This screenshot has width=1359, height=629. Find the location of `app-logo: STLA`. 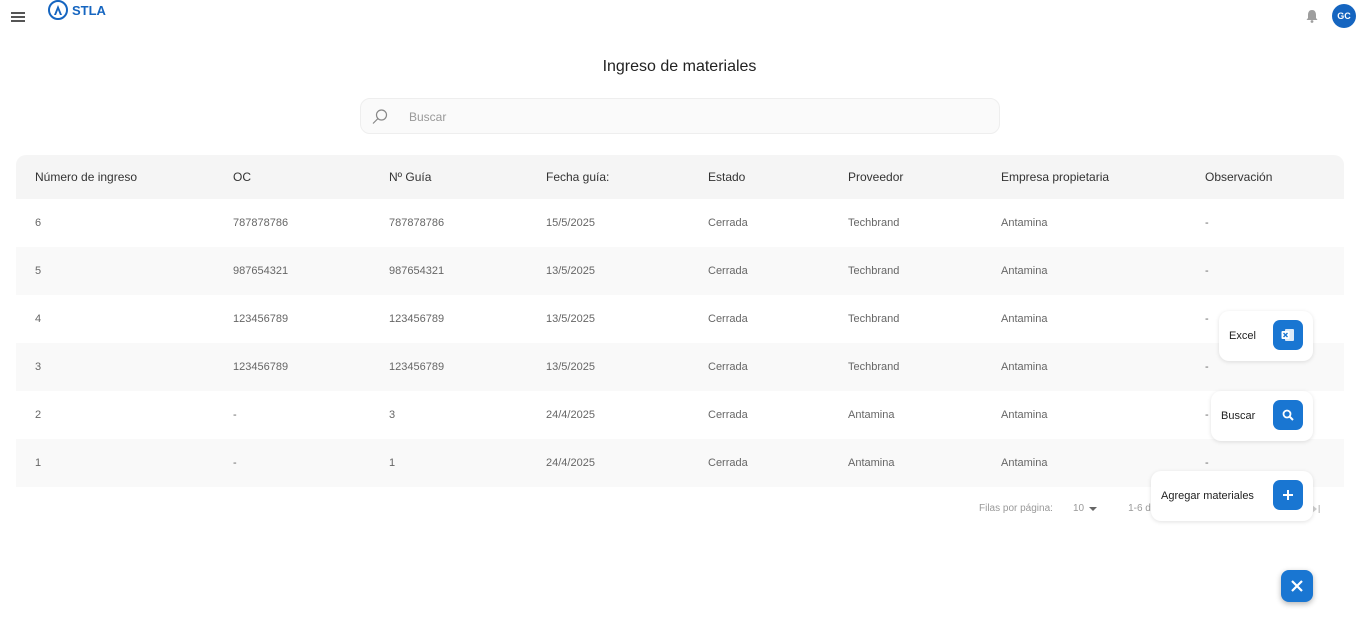

app-logo: STLA is located at coordinates (77, 10).